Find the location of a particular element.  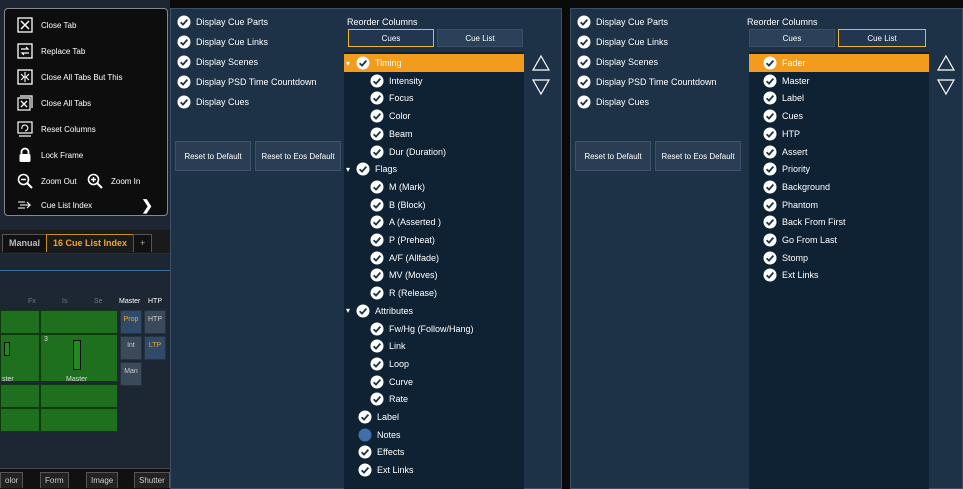

menu-item-lock-frame: Lock Frame is located at coordinates (86, 155).